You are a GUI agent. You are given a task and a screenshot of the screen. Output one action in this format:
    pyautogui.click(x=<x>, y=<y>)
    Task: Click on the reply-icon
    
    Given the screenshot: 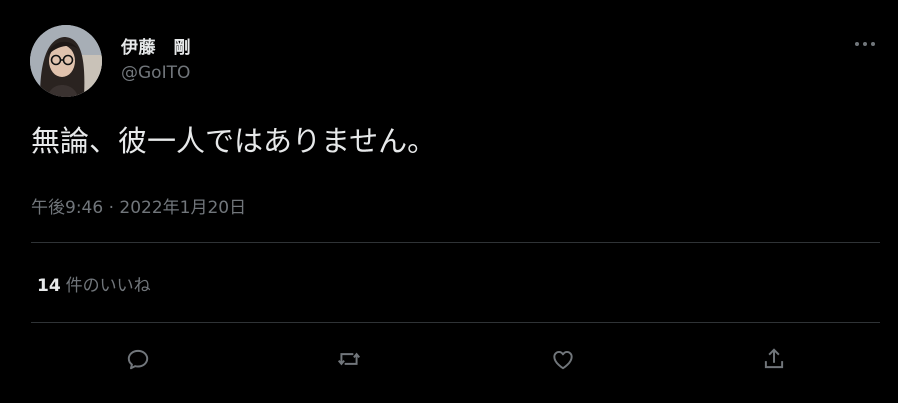 What is the action you would take?
    pyautogui.click(x=138, y=359)
    